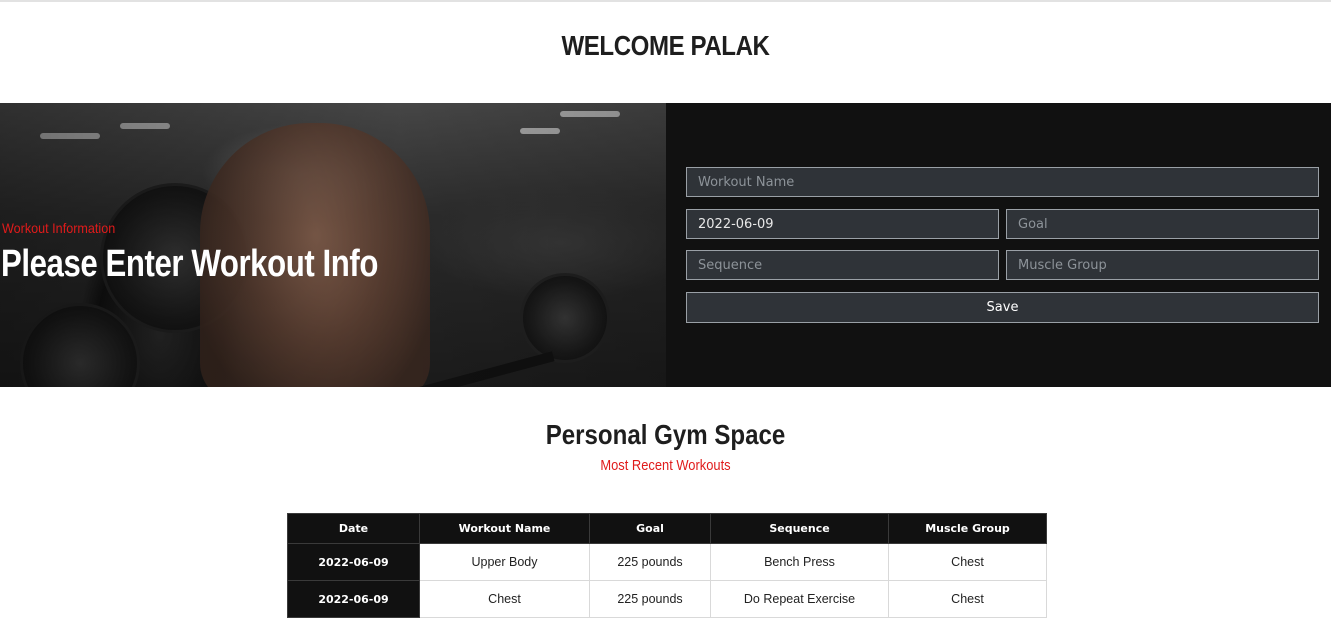 The width and height of the screenshot is (1331, 628). Describe the element at coordinates (842, 224) in the screenshot. I see `workout-date-input` at that location.